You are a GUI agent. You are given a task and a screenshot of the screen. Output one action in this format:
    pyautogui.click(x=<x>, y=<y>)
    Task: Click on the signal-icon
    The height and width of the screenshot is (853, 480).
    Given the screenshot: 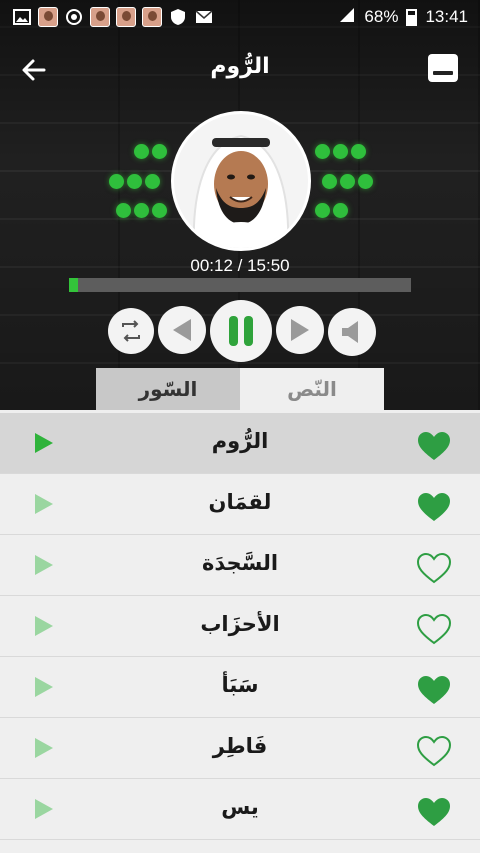 What is the action you would take?
    pyautogui.click(x=347, y=17)
    